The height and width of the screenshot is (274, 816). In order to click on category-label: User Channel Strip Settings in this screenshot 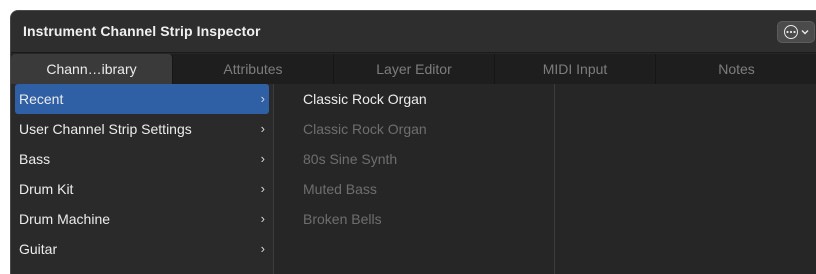, I will do `click(105, 129)`.